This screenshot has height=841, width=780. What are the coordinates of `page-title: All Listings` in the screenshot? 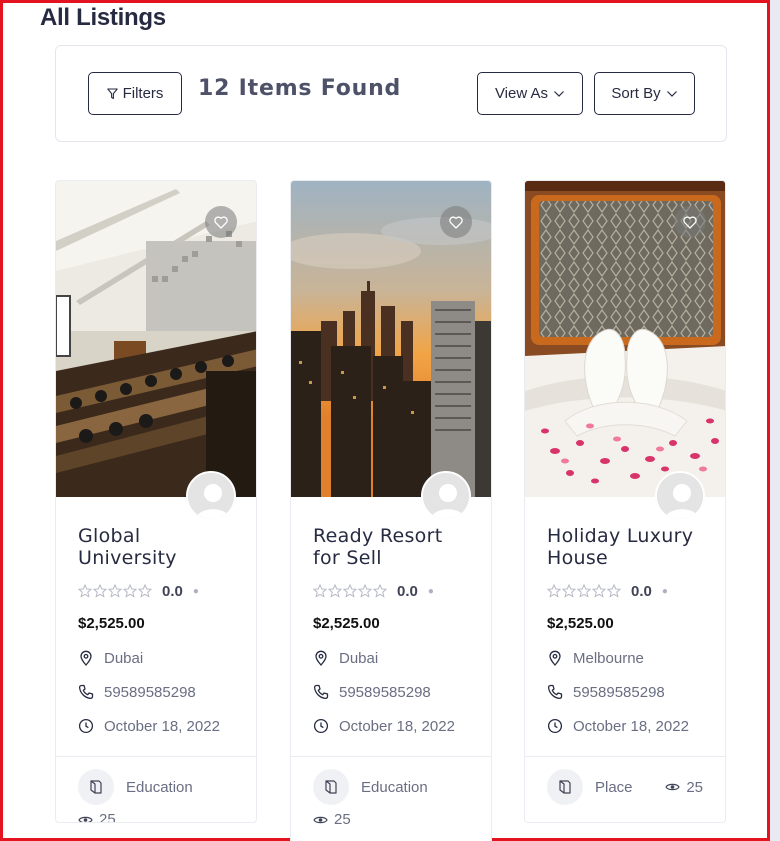 It's located at (103, 17).